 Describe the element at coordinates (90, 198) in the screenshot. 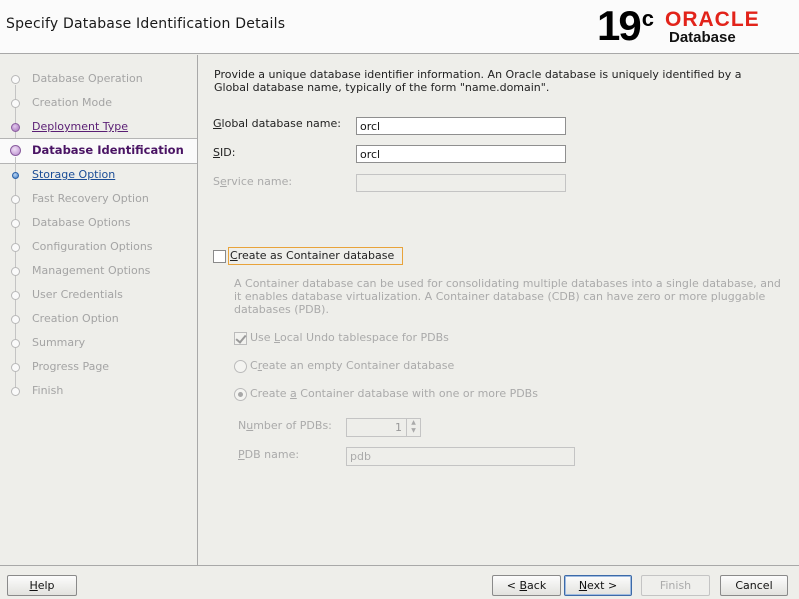

I see `step-label: Fast Recovery Option` at that location.